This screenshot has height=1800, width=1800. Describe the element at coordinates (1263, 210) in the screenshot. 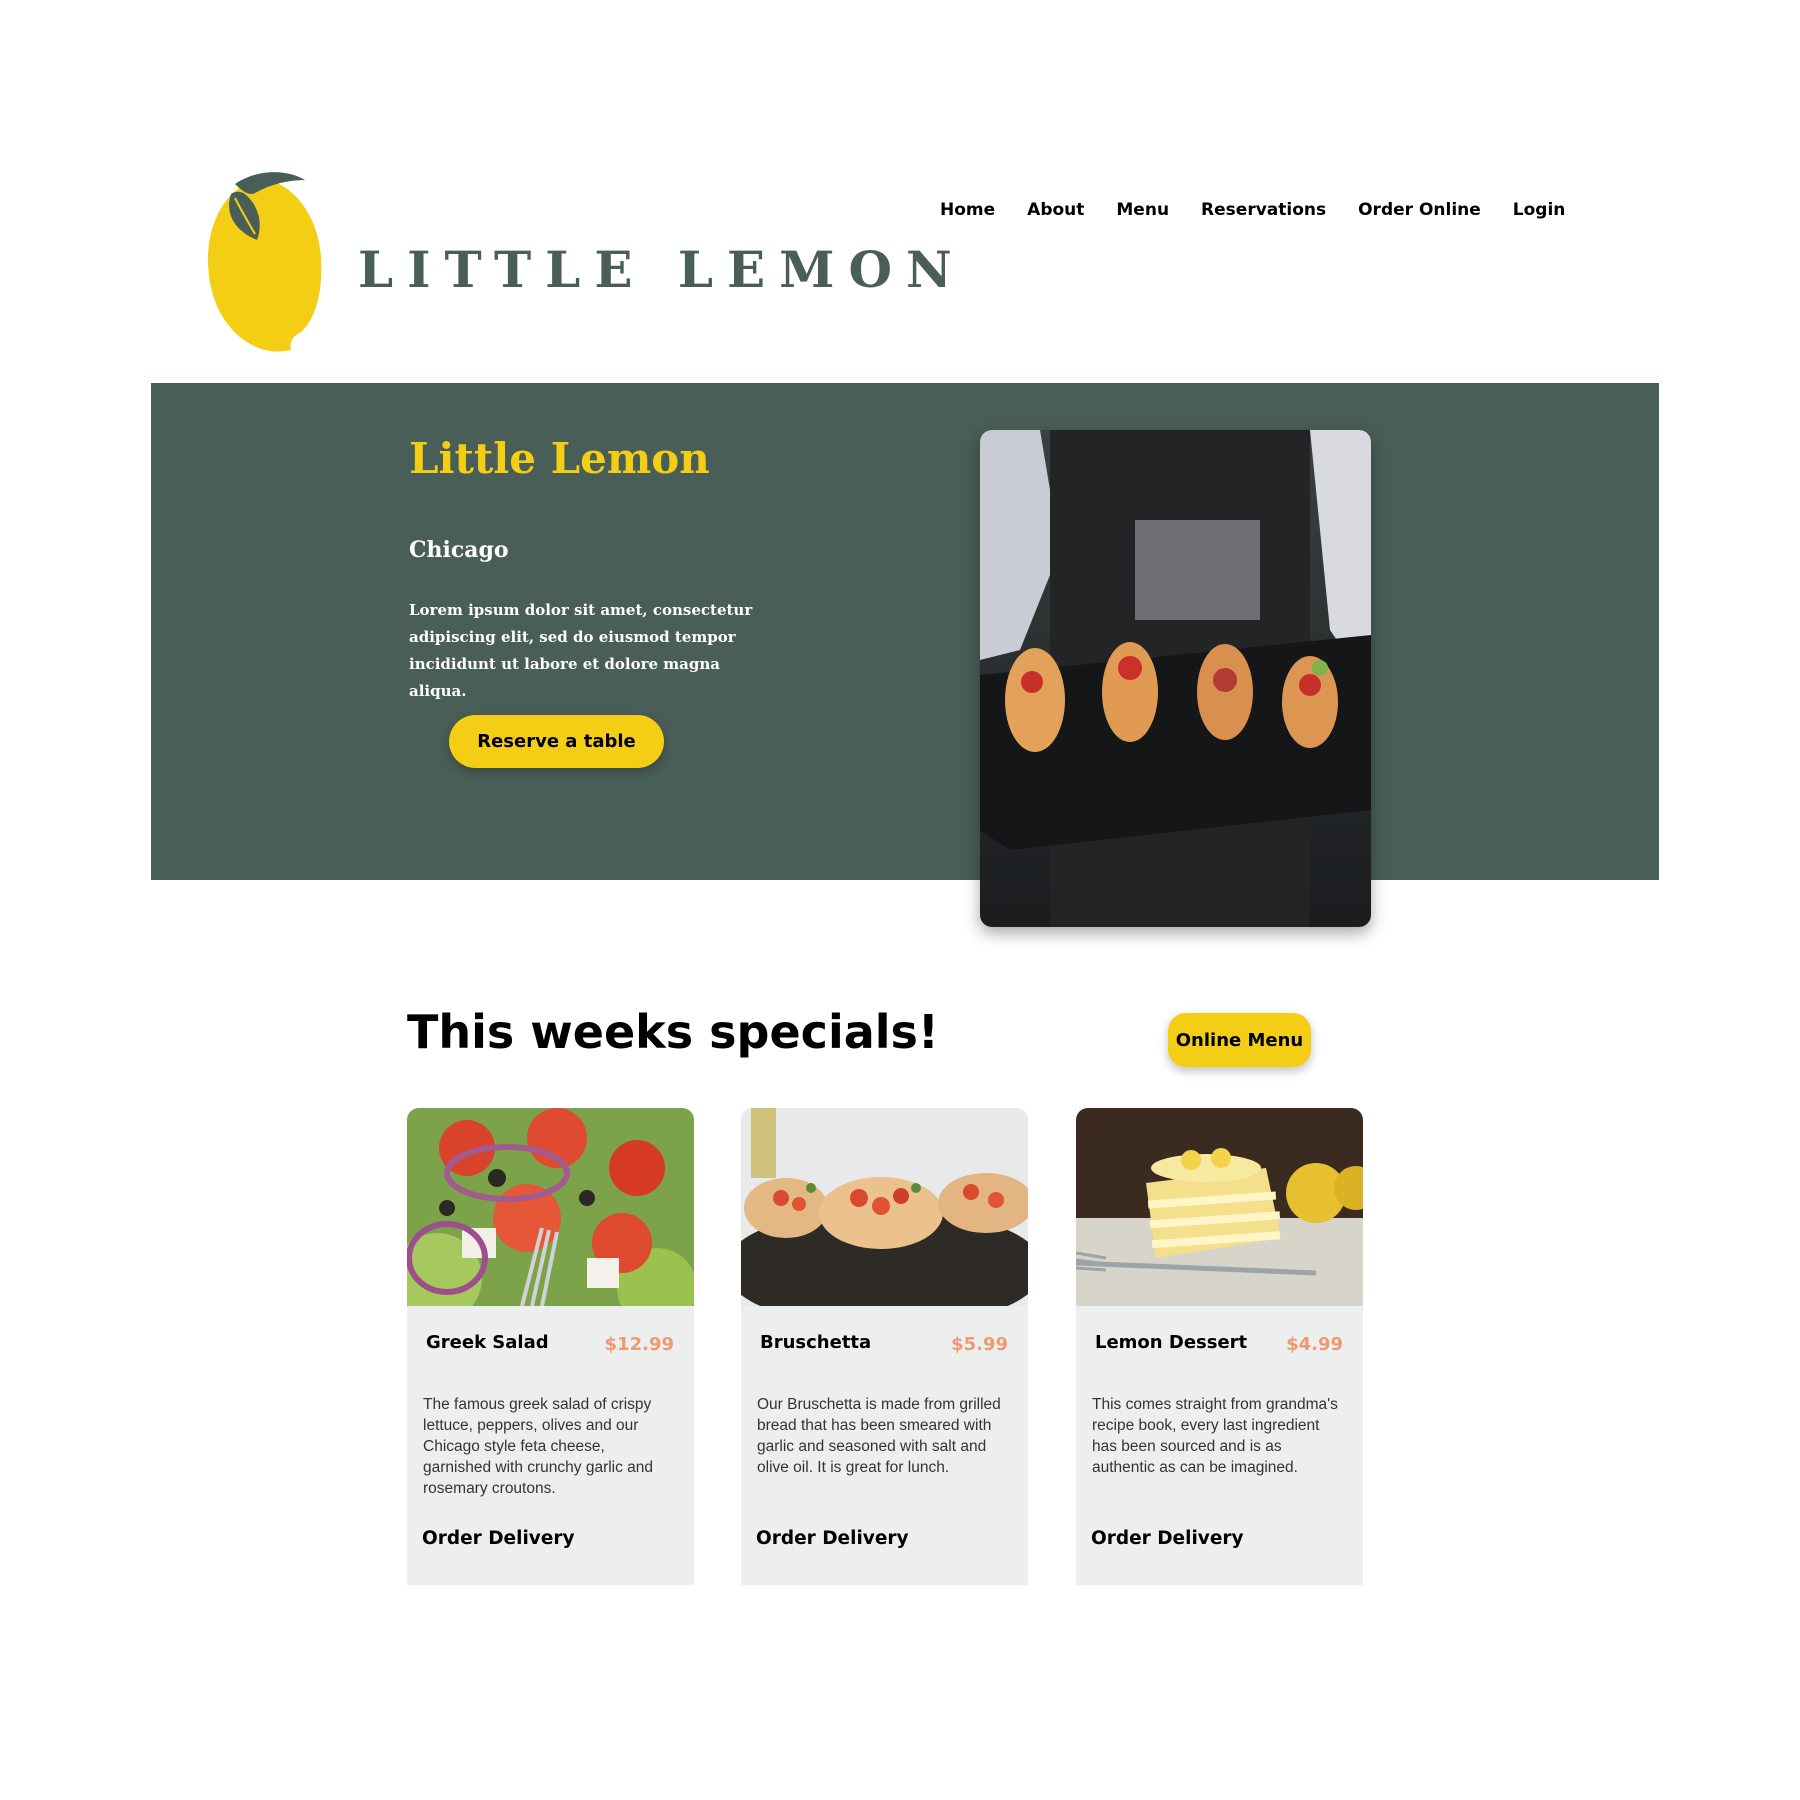

I see `nav-reservations: Reservations` at that location.